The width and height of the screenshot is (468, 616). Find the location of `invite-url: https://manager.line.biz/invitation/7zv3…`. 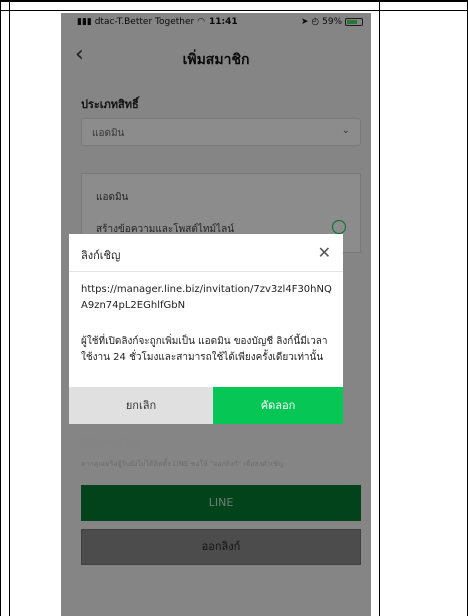

invite-url: https://manager.line.biz/invitation/7zv3… is located at coordinates (206, 297).